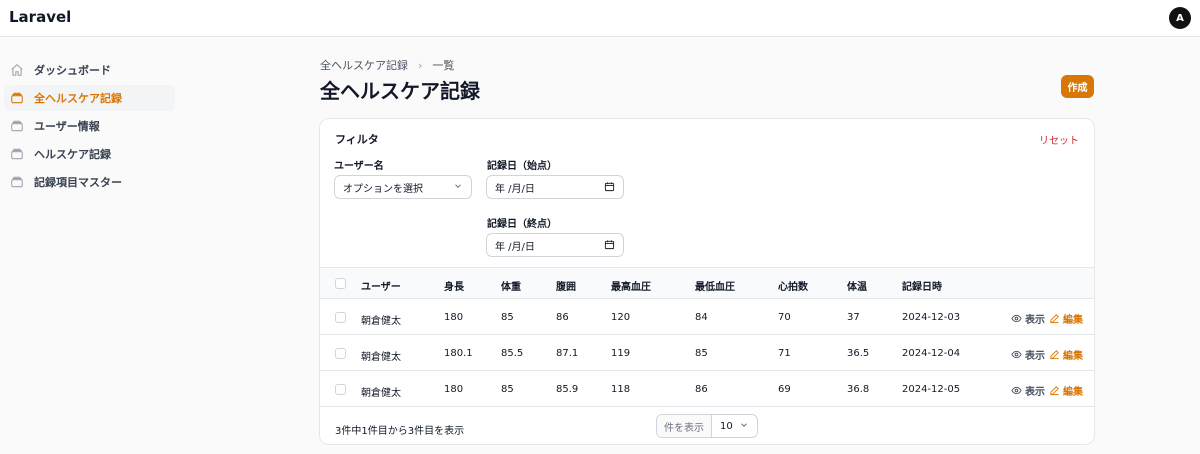  What do you see at coordinates (701, 317) in the screenshot?
I see `cell-diastolic: 84` at bounding box center [701, 317].